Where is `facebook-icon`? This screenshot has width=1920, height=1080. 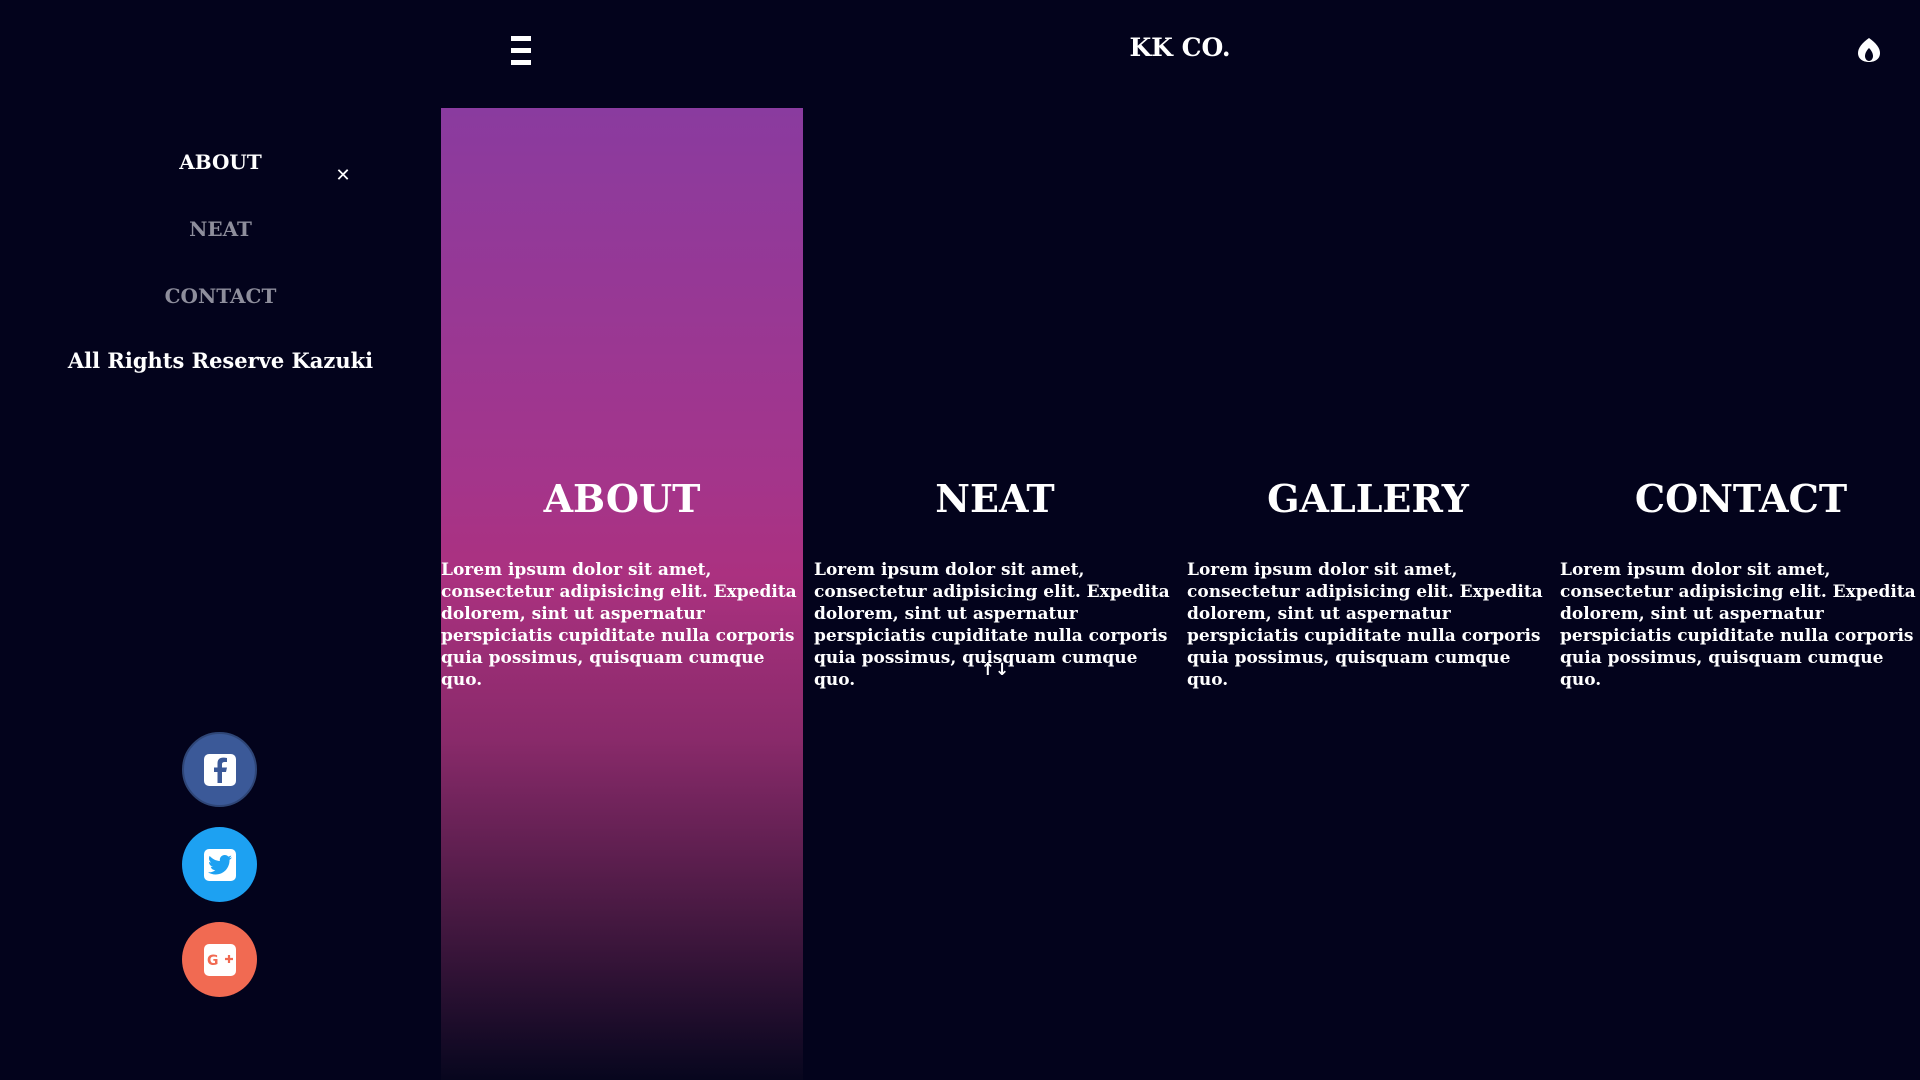 facebook-icon is located at coordinates (219, 769).